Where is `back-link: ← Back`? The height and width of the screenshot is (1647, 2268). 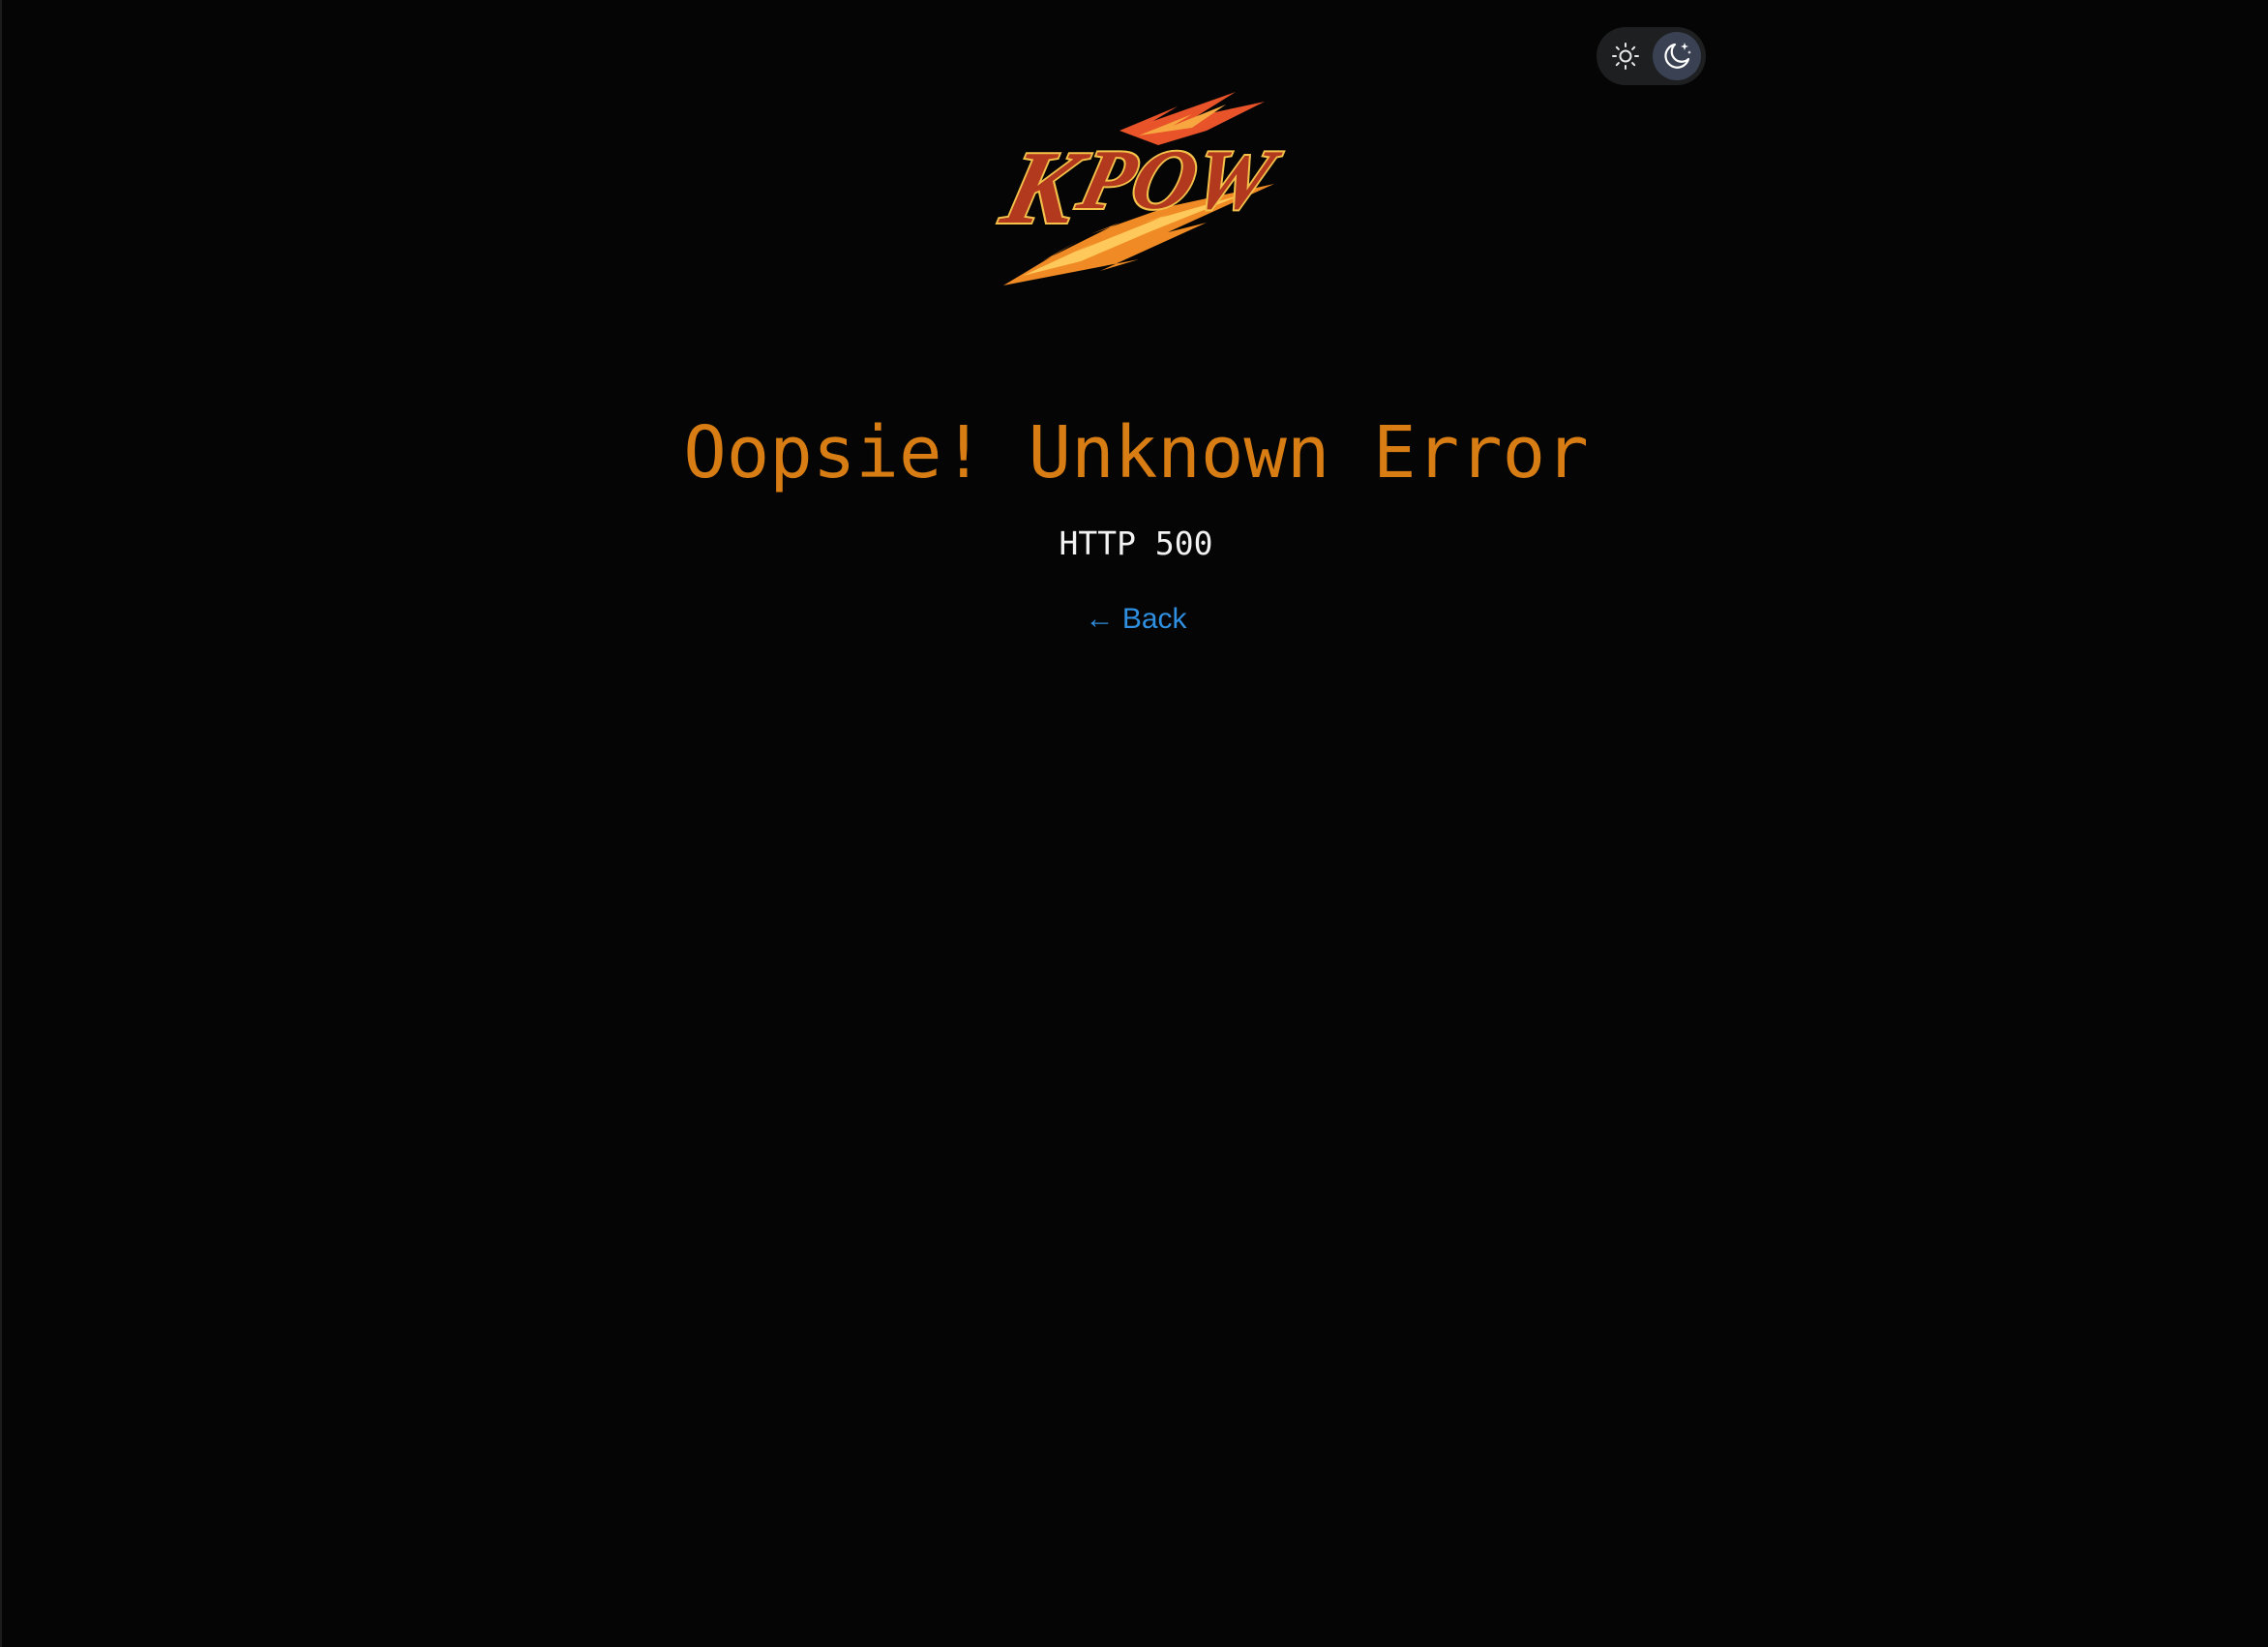
back-link: ← Back is located at coordinates (1135, 619).